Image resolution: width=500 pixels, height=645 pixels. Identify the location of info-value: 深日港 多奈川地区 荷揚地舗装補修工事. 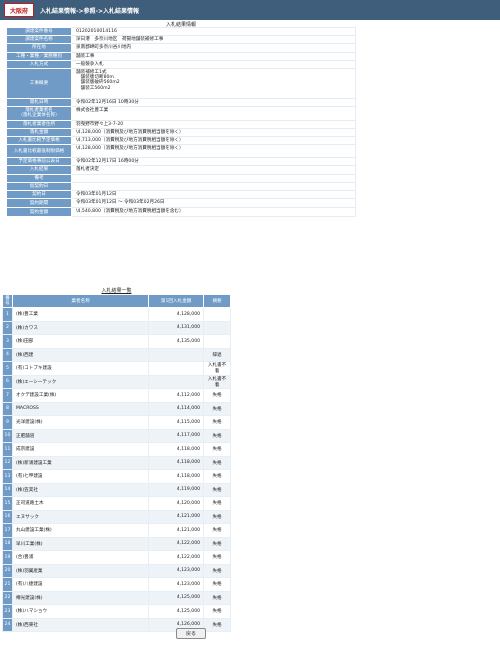
(213, 40).